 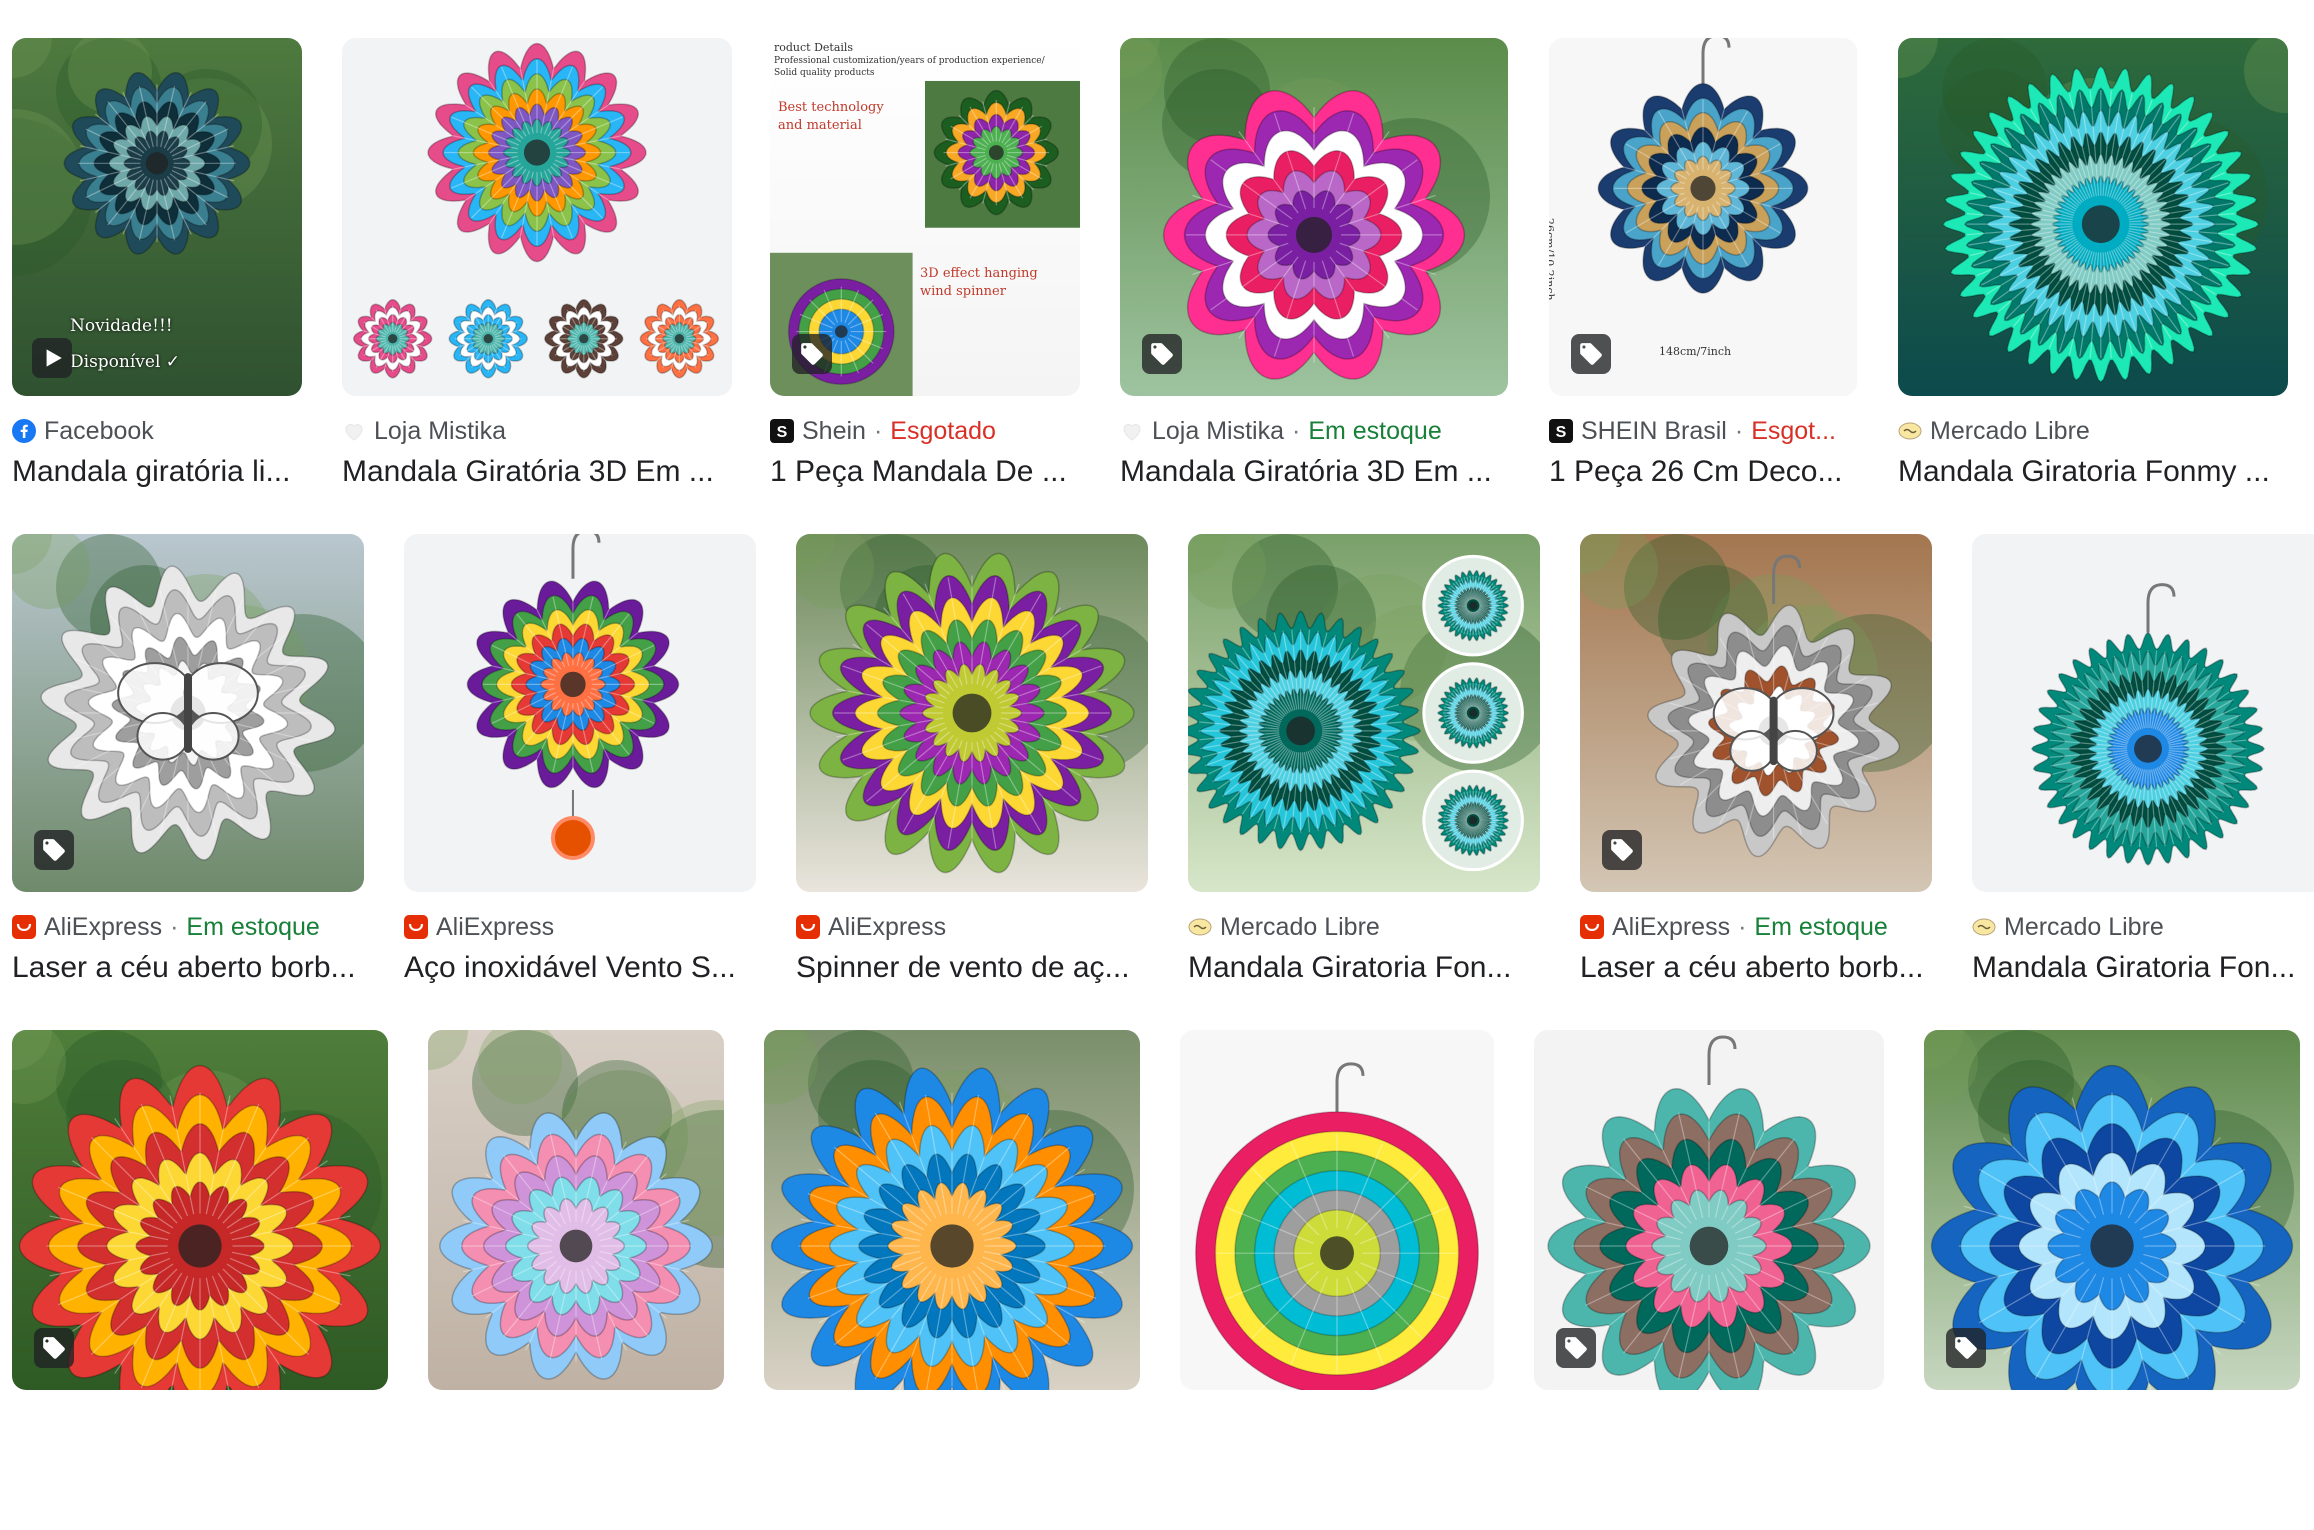 I want to click on overlay-text: Best technology, so click(x=831, y=107).